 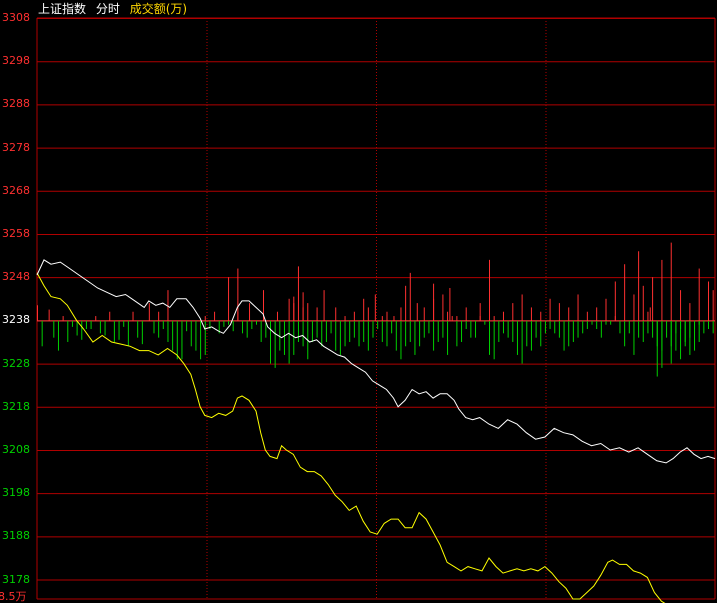 What do you see at coordinates (16, 277) in the screenshot?
I see `y-tick-label: 3248` at bounding box center [16, 277].